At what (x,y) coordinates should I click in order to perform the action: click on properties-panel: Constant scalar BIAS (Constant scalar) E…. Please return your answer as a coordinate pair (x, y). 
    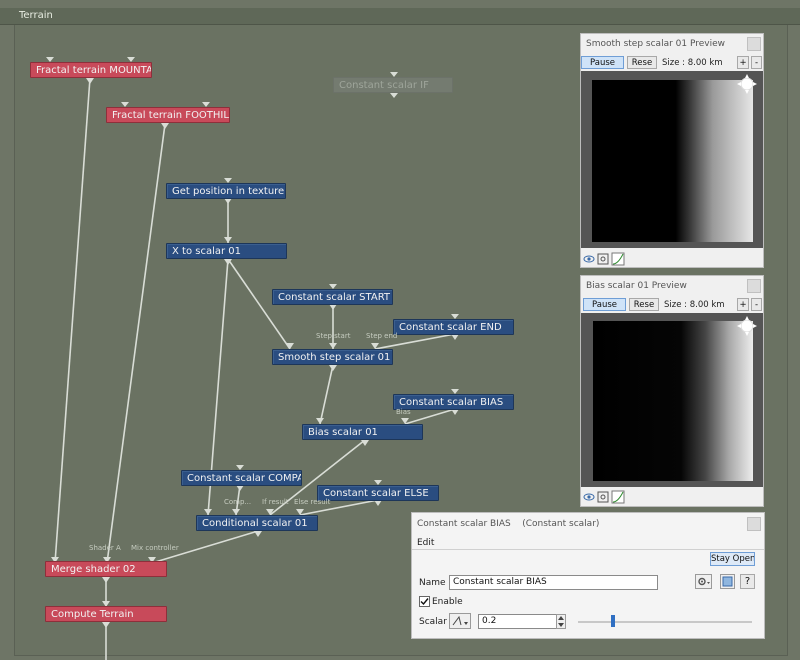
    Looking at the image, I should click on (588, 575).